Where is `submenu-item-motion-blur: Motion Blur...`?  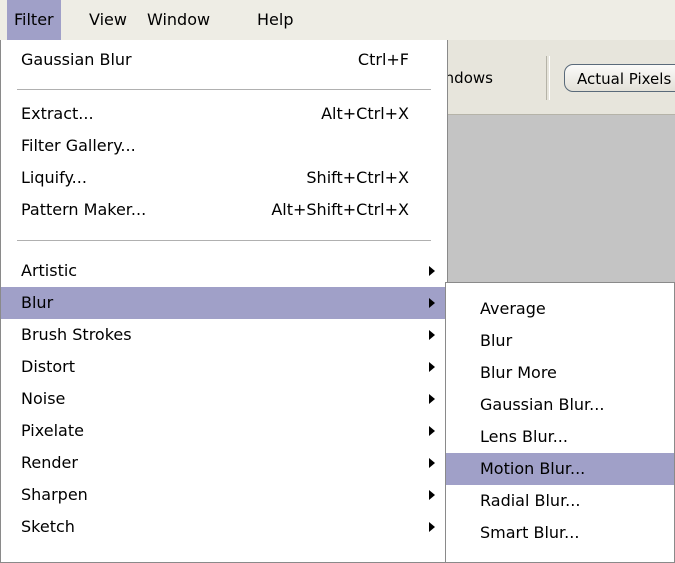 submenu-item-motion-blur: Motion Blur... is located at coordinates (560, 469).